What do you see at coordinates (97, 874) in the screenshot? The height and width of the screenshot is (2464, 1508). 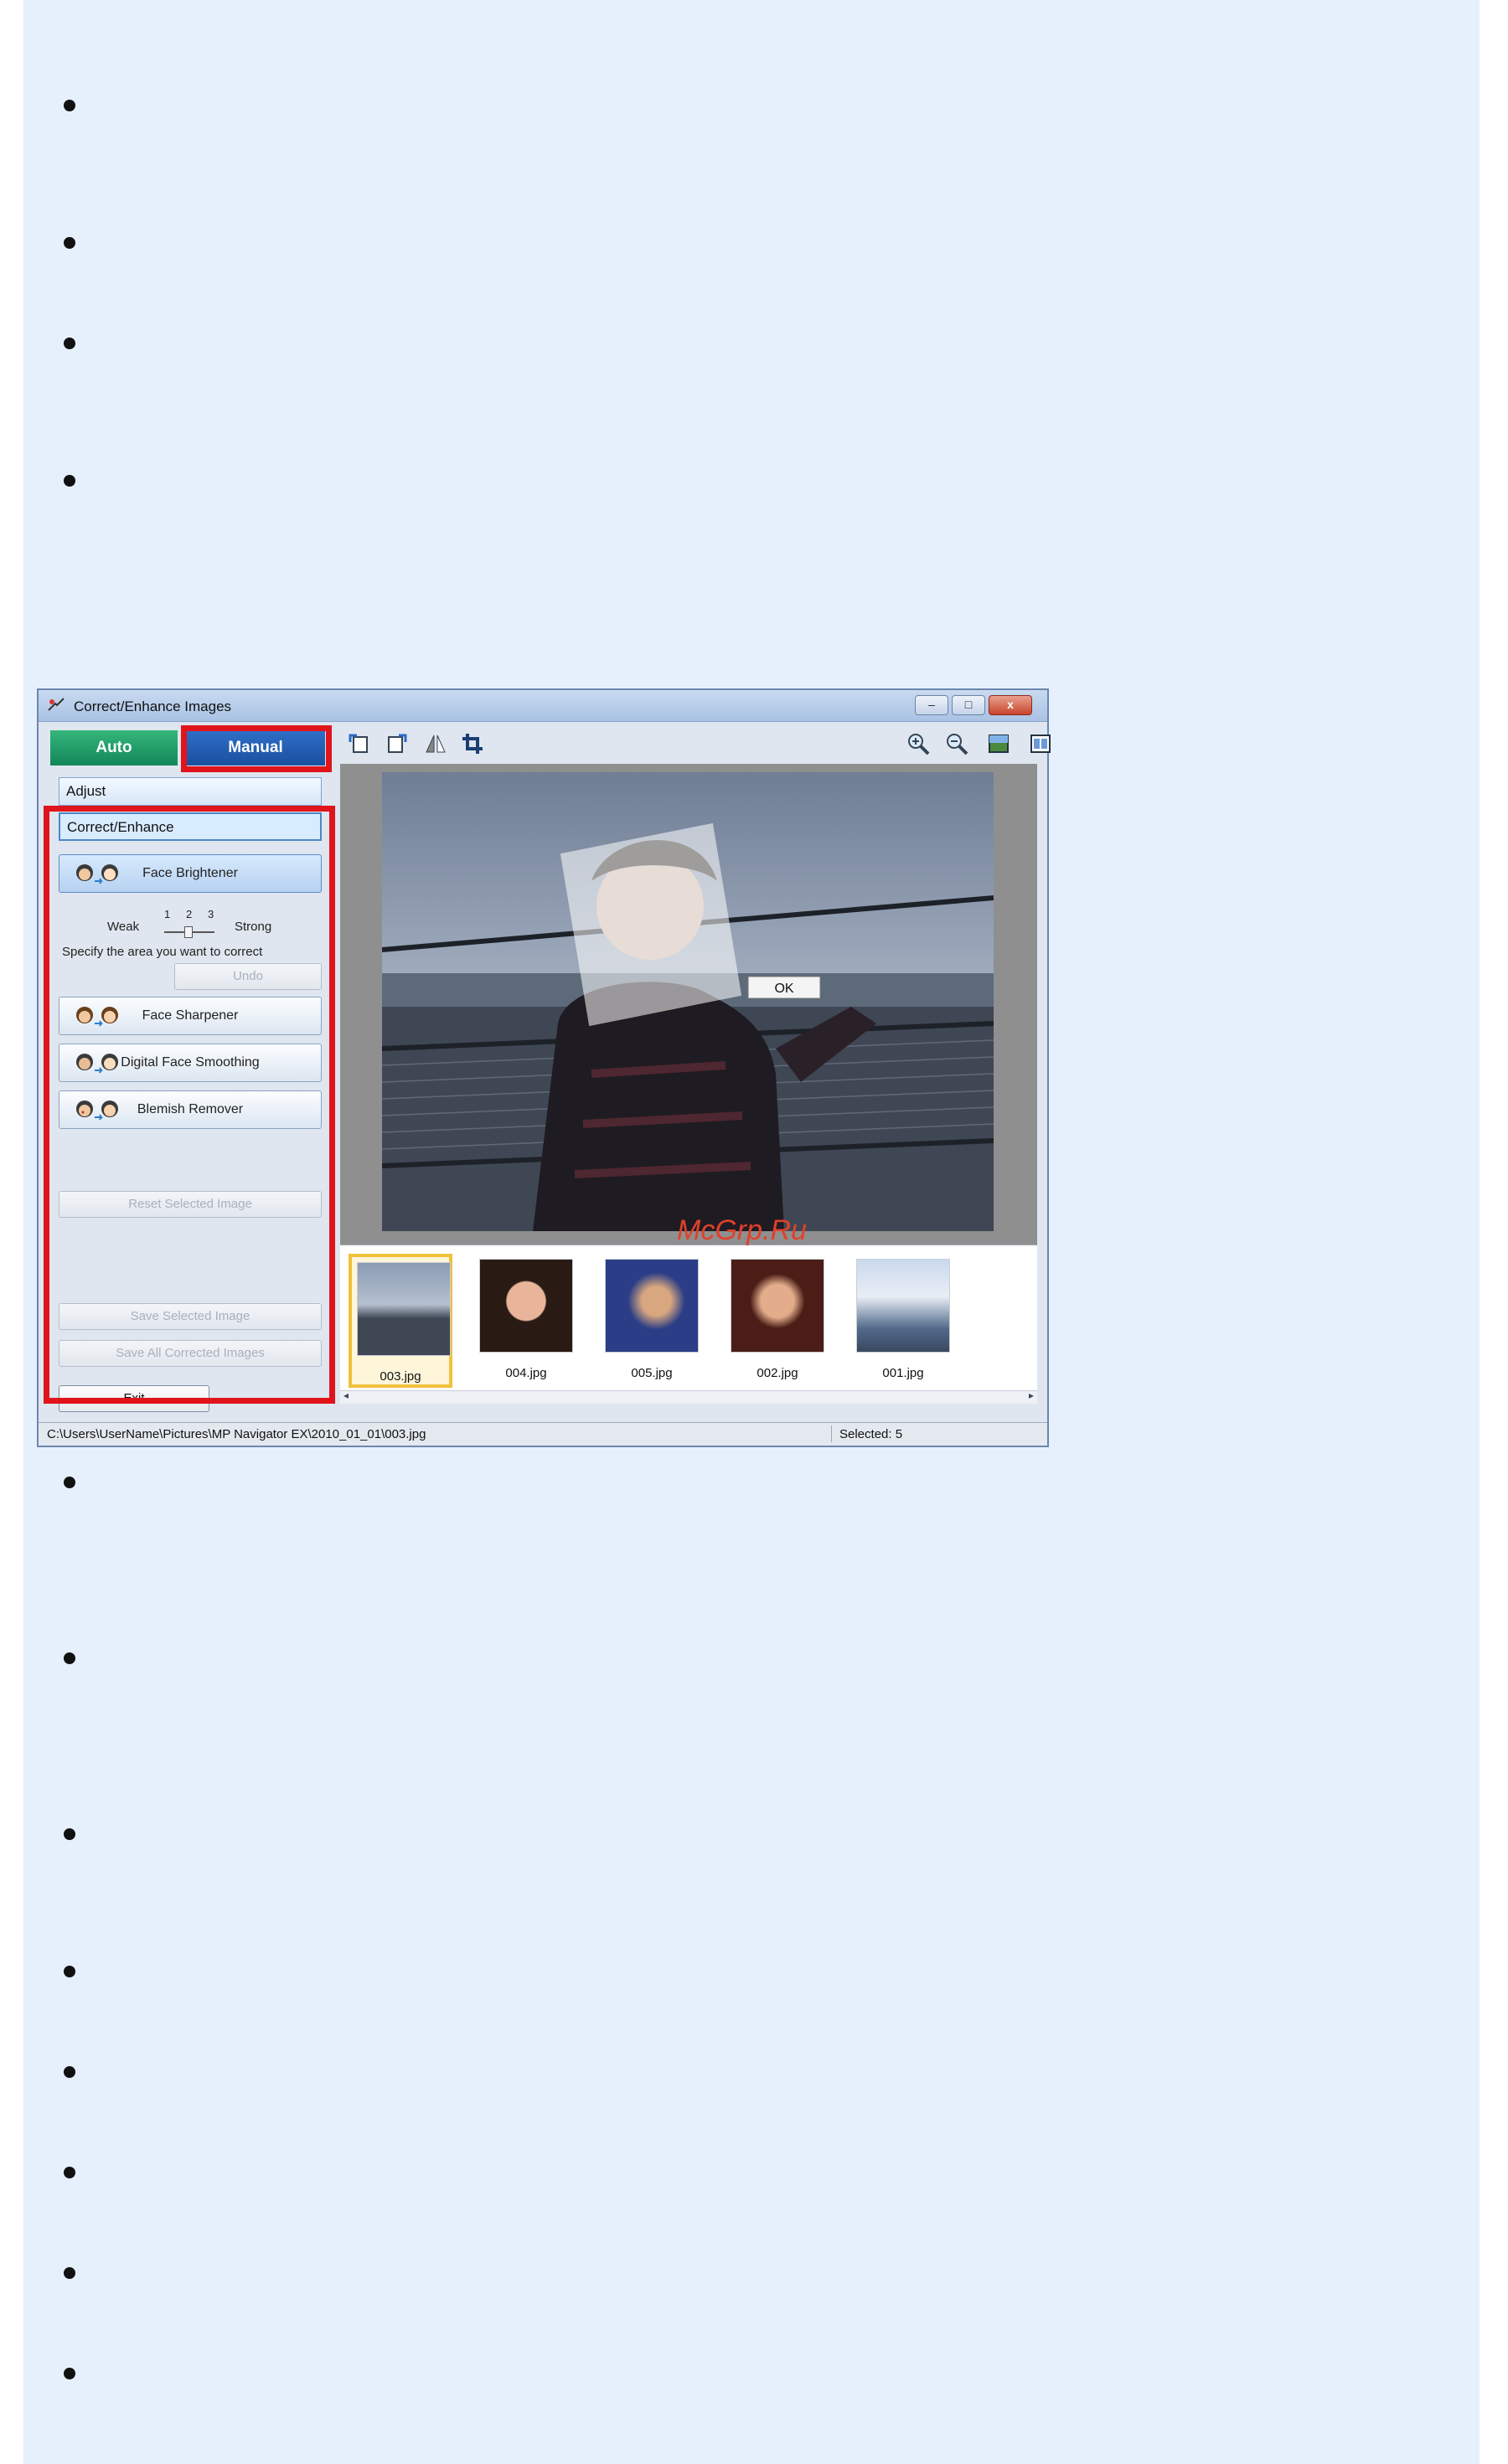 I see `face-brightener-icon` at bounding box center [97, 874].